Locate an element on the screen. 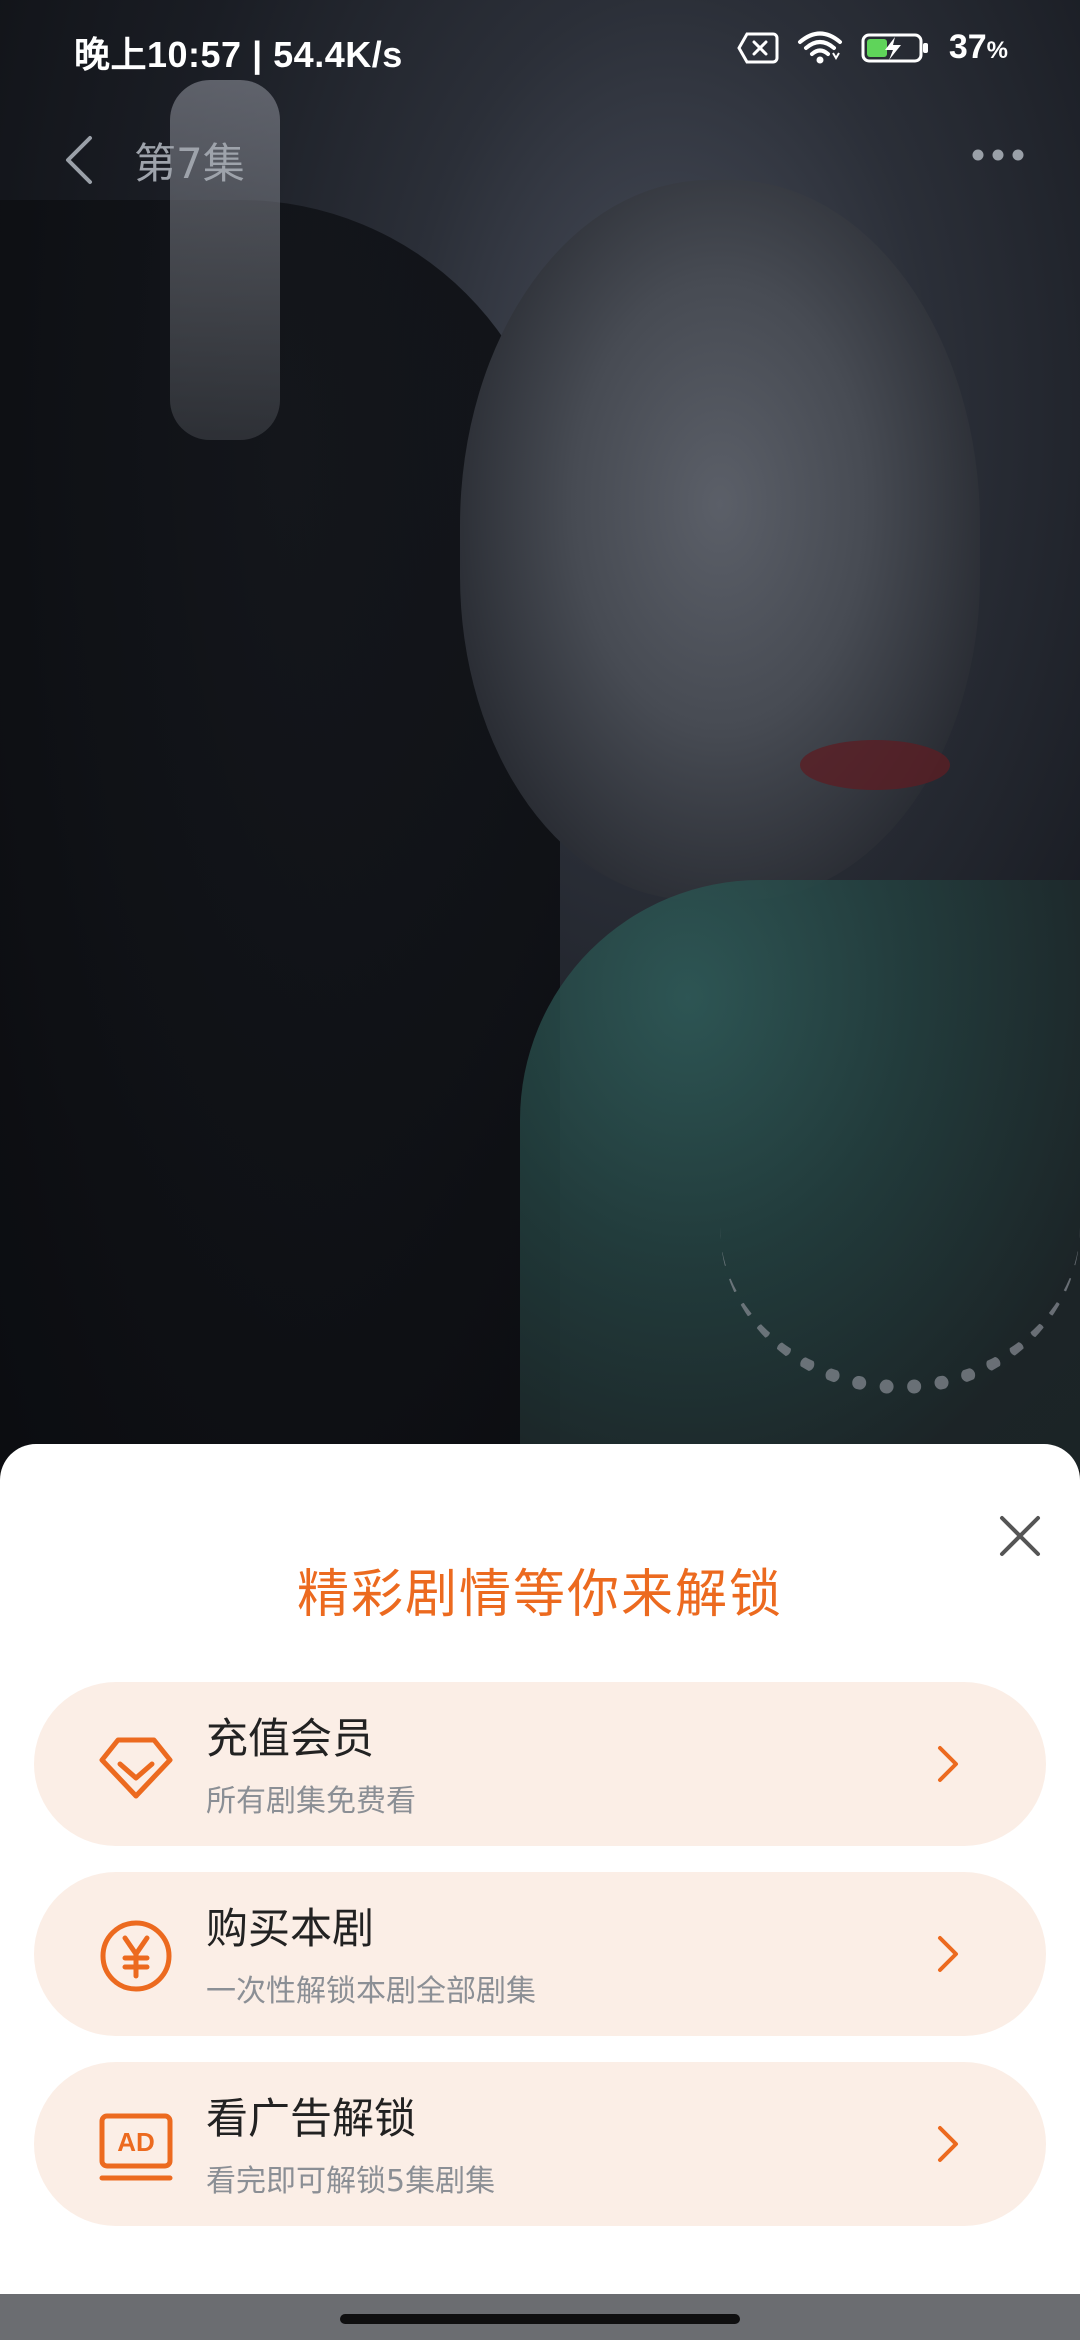 This screenshot has height=2340, width=1080. option-subtitle: 看完即可解锁5集剧集 is located at coordinates (351, 2181).